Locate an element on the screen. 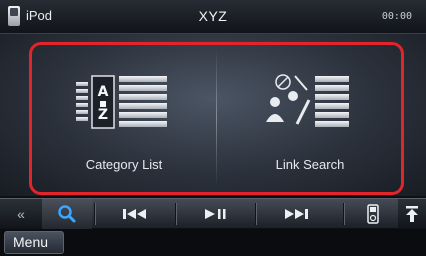 The width and height of the screenshot is (426, 256). eject-up-icon is located at coordinates (412, 214).